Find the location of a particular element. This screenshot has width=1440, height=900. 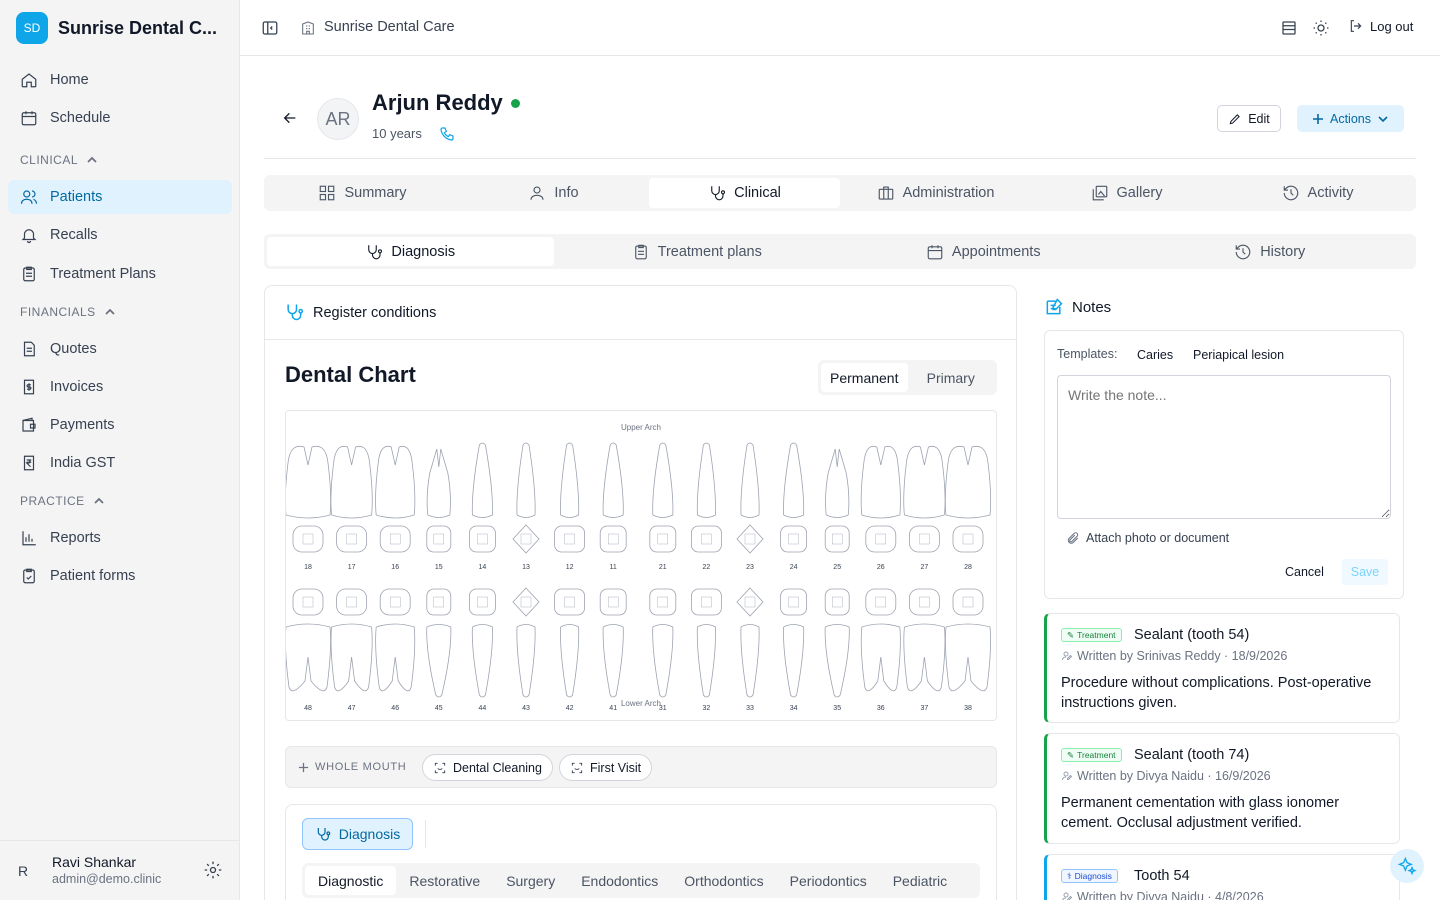

tab-restorative: Restorative is located at coordinates (444, 880).